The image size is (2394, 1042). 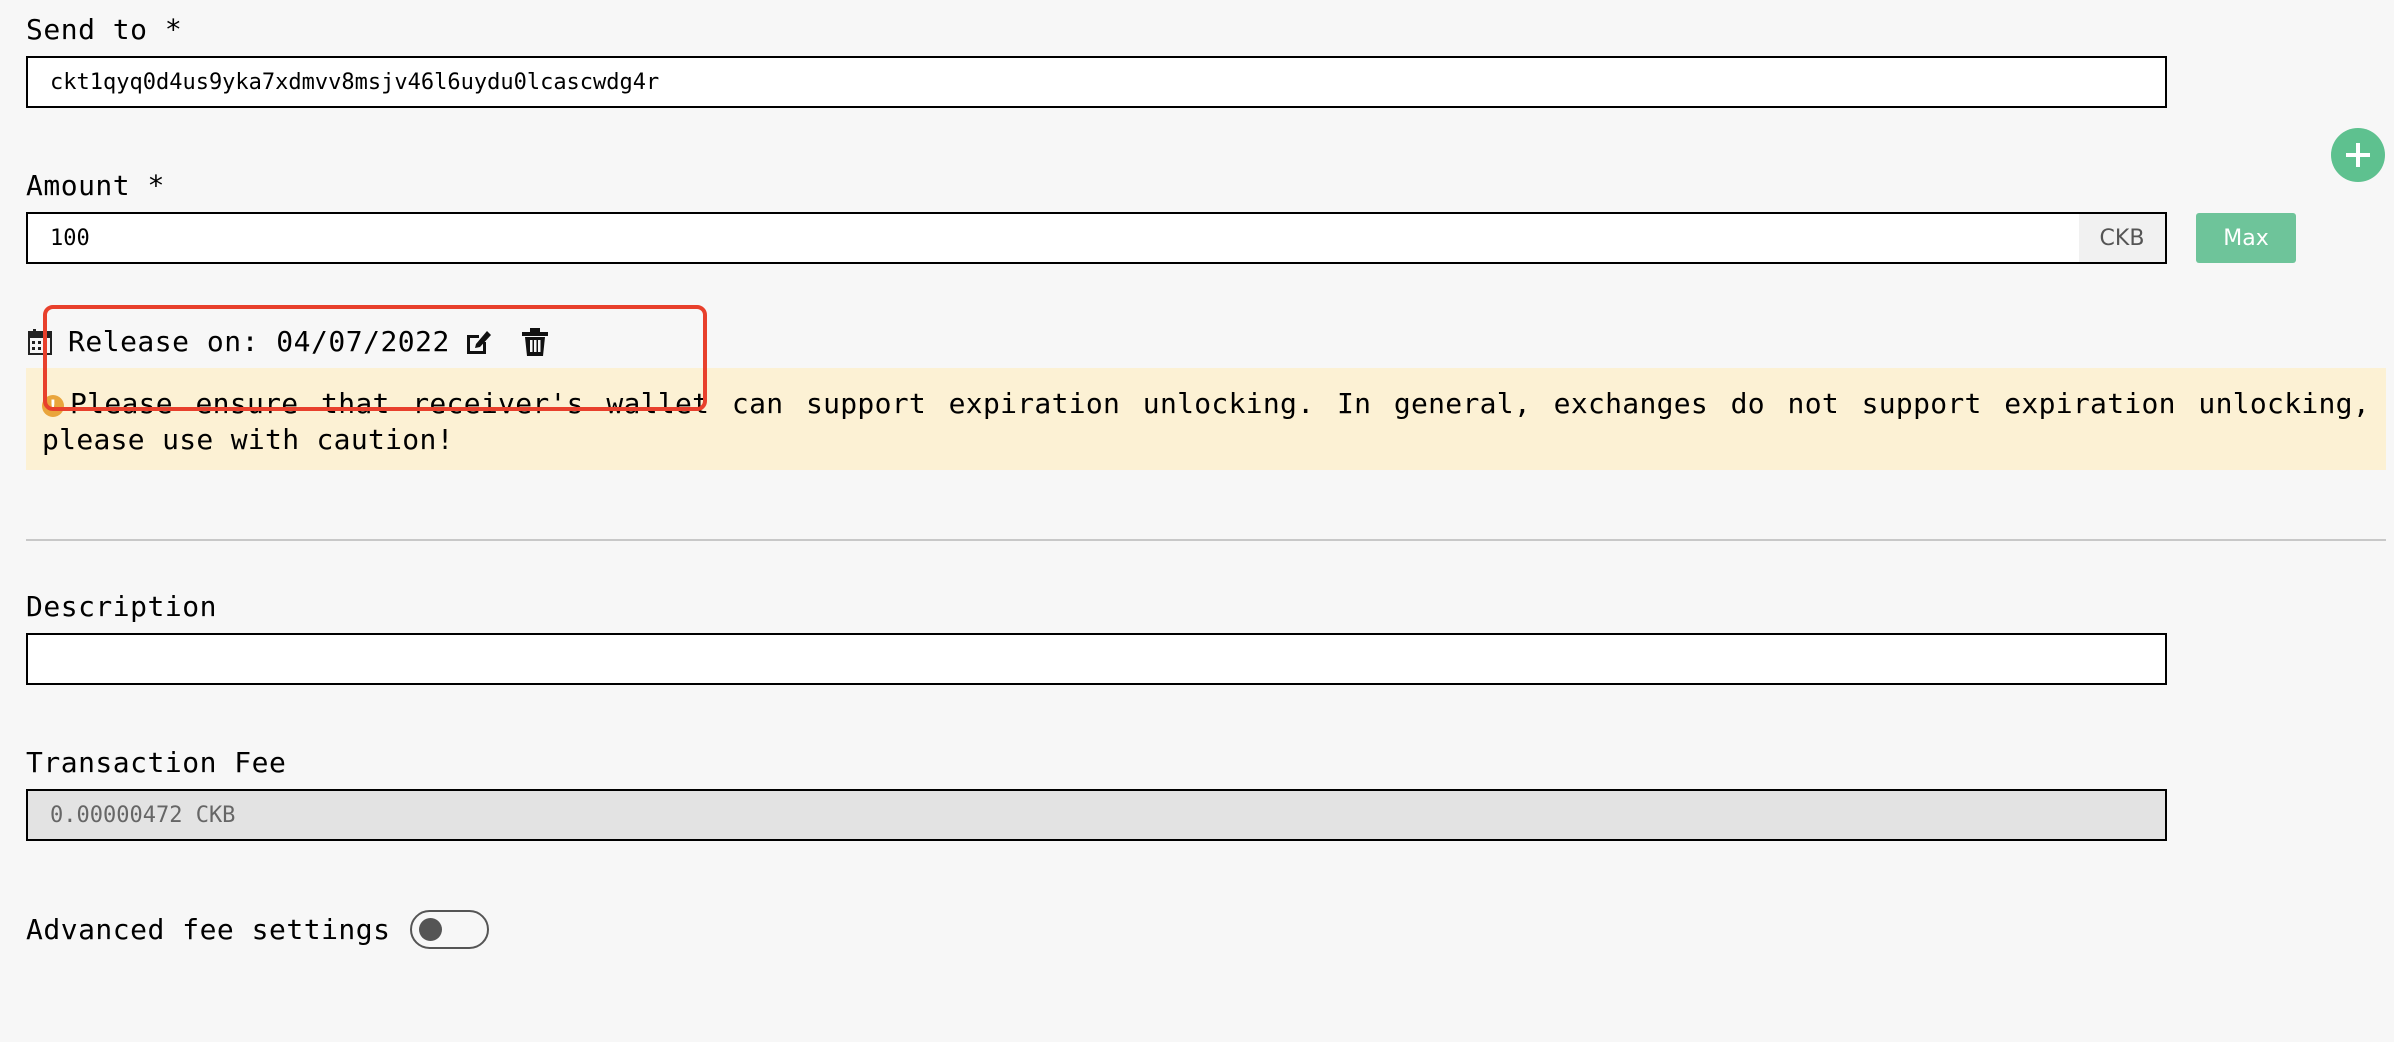 What do you see at coordinates (104, 29) in the screenshot?
I see `send-to-label: Send to *` at bounding box center [104, 29].